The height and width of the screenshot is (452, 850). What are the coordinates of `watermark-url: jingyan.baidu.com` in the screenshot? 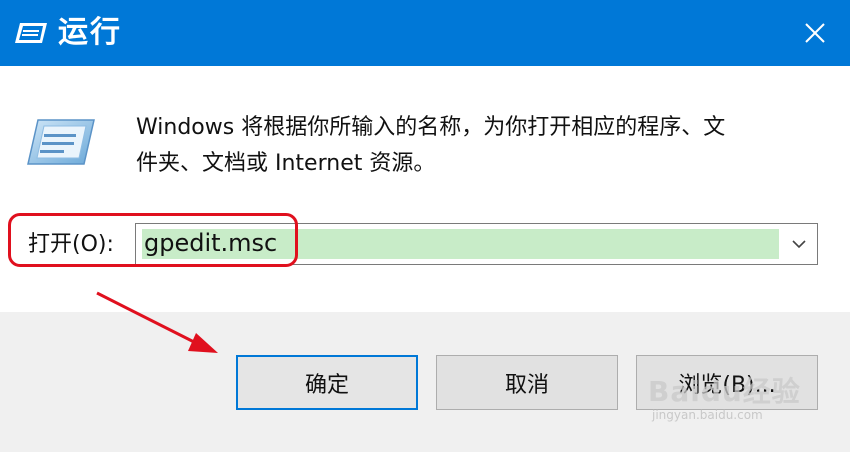 It's located at (707, 415).